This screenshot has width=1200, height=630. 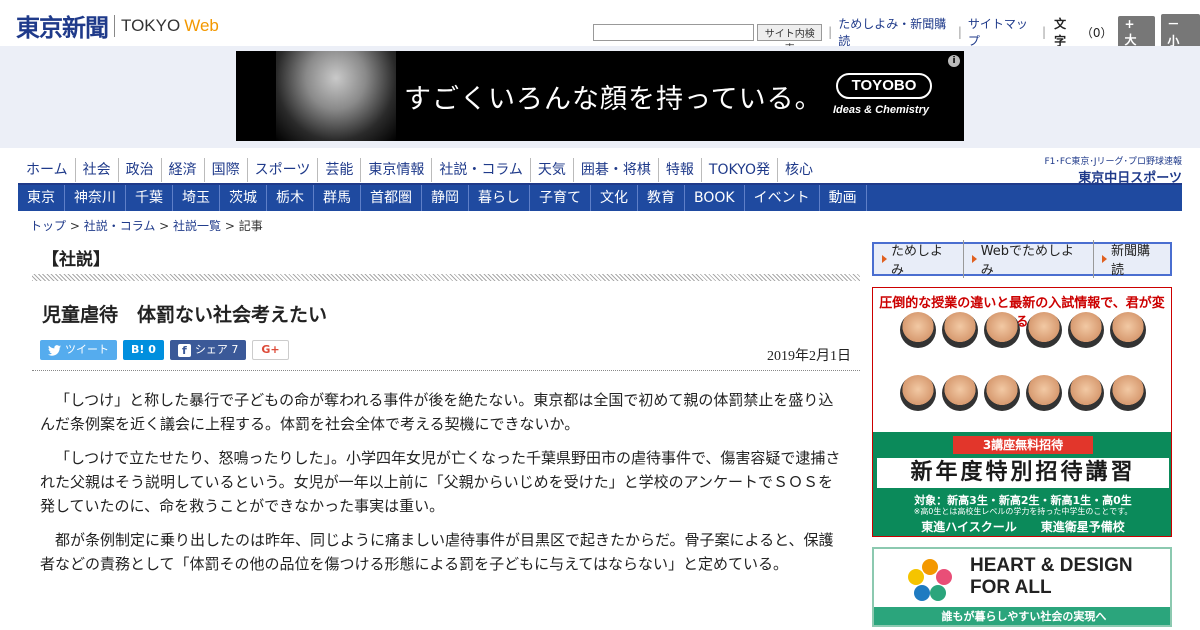 What do you see at coordinates (1023, 445) in the screenshot?
I see `free-course-badge: 3講座無料招待` at bounding box center [1023, 445].